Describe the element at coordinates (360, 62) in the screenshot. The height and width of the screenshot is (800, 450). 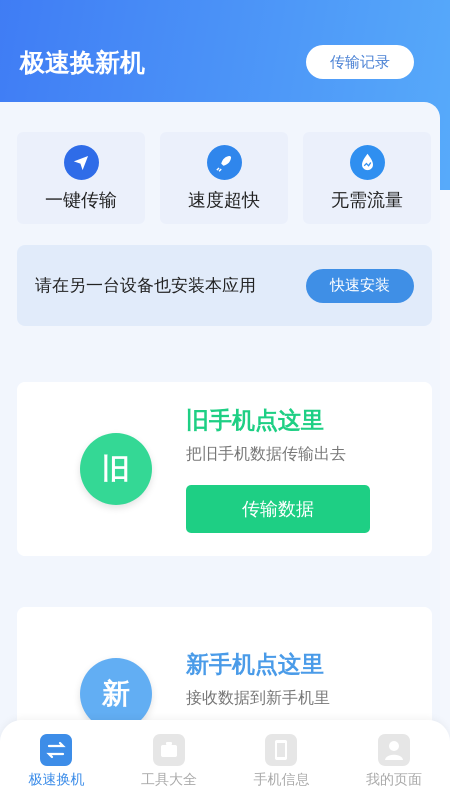
I see `transfer-history-button: 传输记录` at that location.